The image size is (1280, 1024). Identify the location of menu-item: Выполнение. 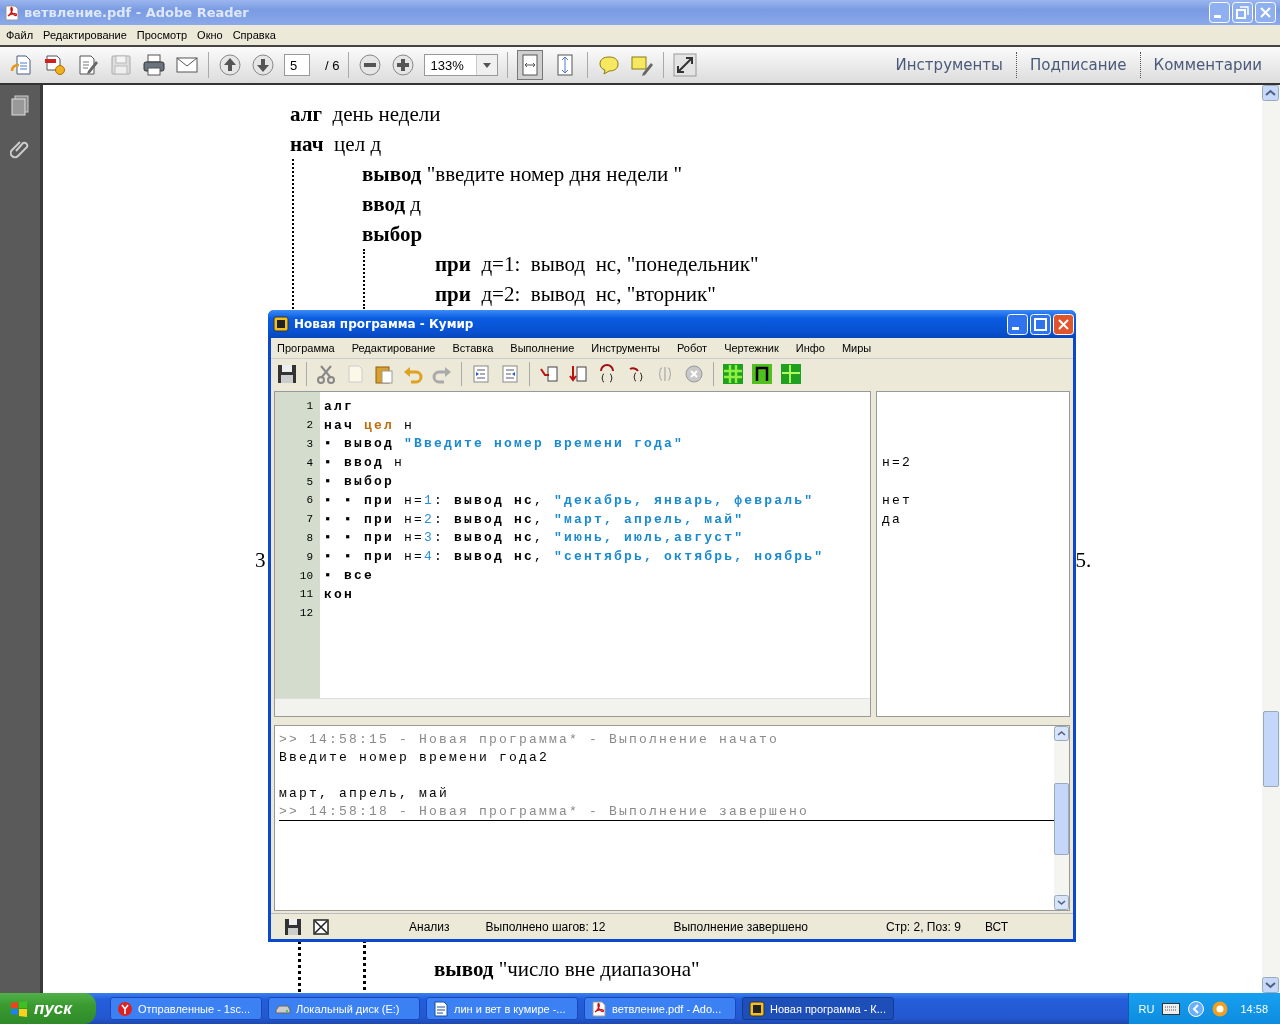
(549, 348).